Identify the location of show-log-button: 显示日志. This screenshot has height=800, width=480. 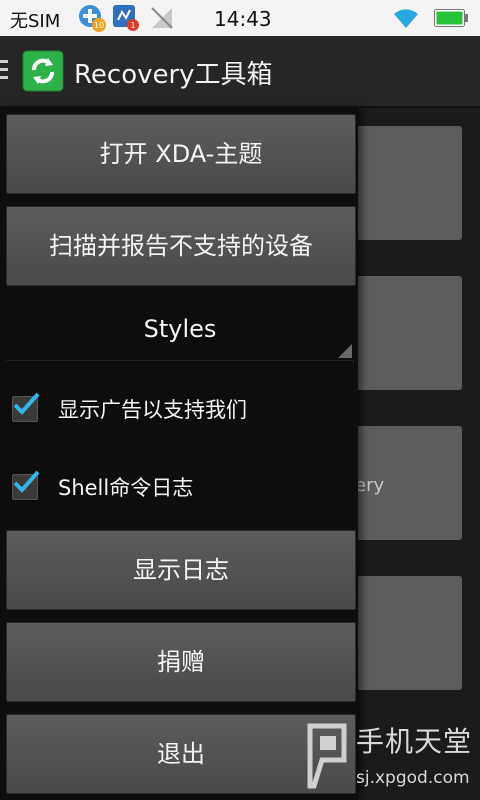
(181, 570).